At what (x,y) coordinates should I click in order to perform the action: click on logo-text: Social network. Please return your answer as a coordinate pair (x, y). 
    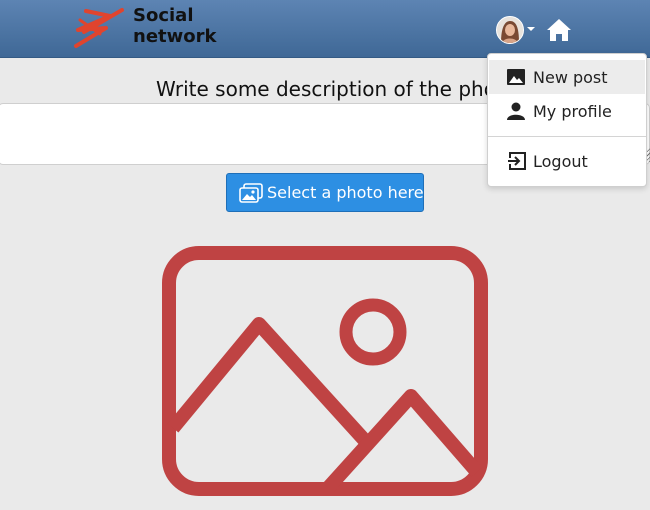
    Looking at the image, I should click on (174, 26).